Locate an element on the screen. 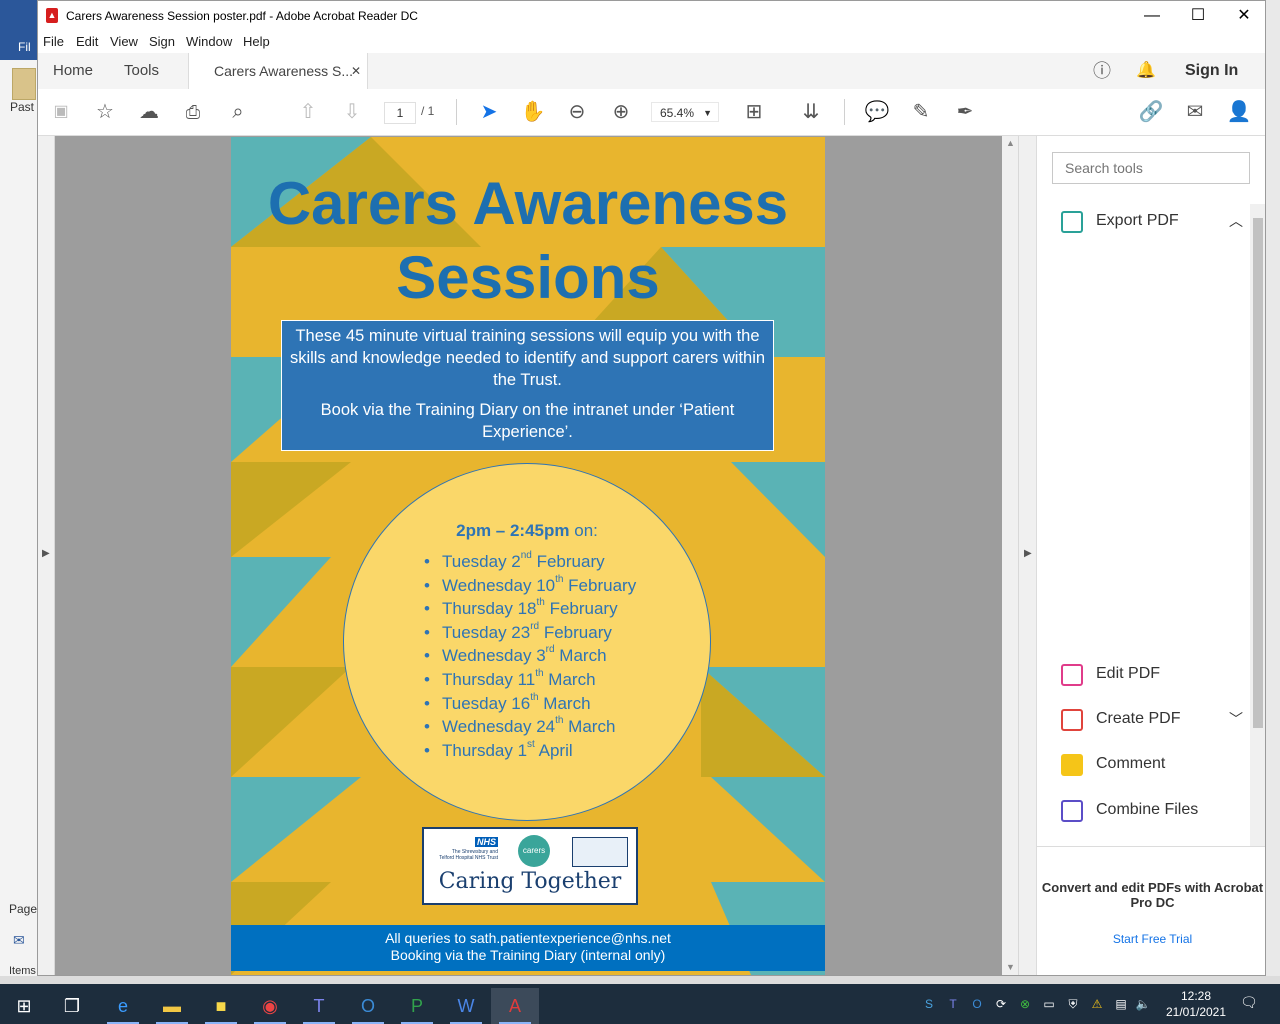 The image size is (1280, 1024). skype-tray-icon: S is located at coordinates (929, 1004).